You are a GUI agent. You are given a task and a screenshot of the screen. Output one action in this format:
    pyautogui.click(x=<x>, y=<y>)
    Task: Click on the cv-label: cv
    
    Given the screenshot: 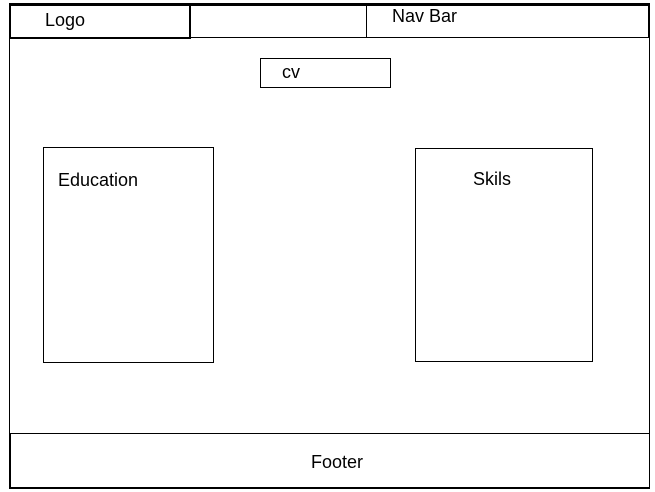 What is the action you would take?
    pyautogui.click(x=291, y=72)
    